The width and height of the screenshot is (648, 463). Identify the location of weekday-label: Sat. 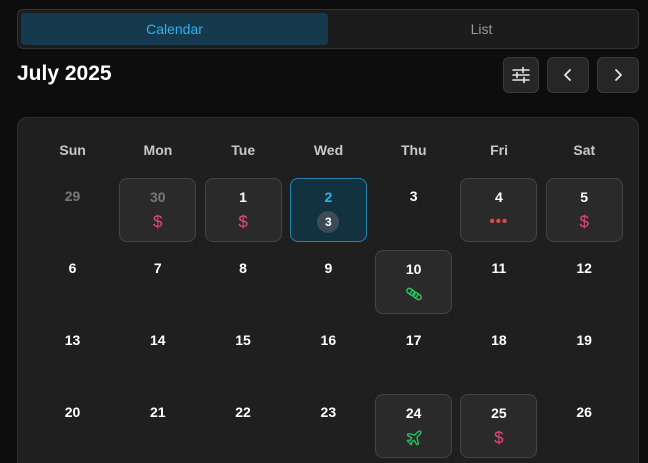
(584, 150).